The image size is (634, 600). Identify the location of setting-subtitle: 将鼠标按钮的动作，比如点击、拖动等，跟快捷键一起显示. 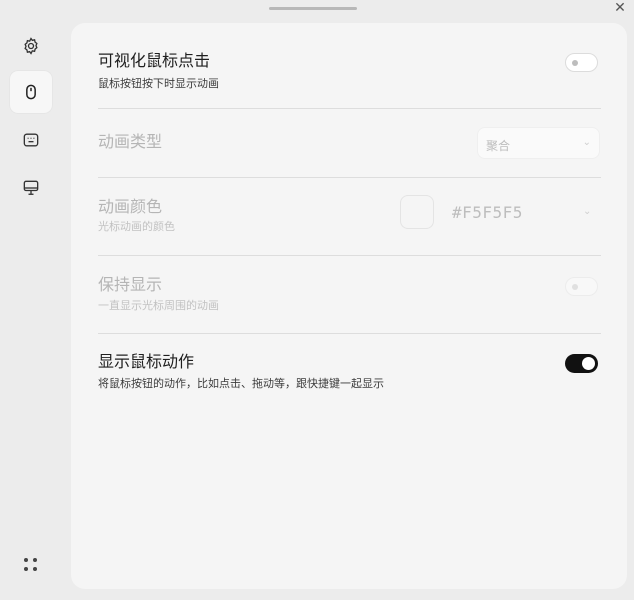
(241, 383).